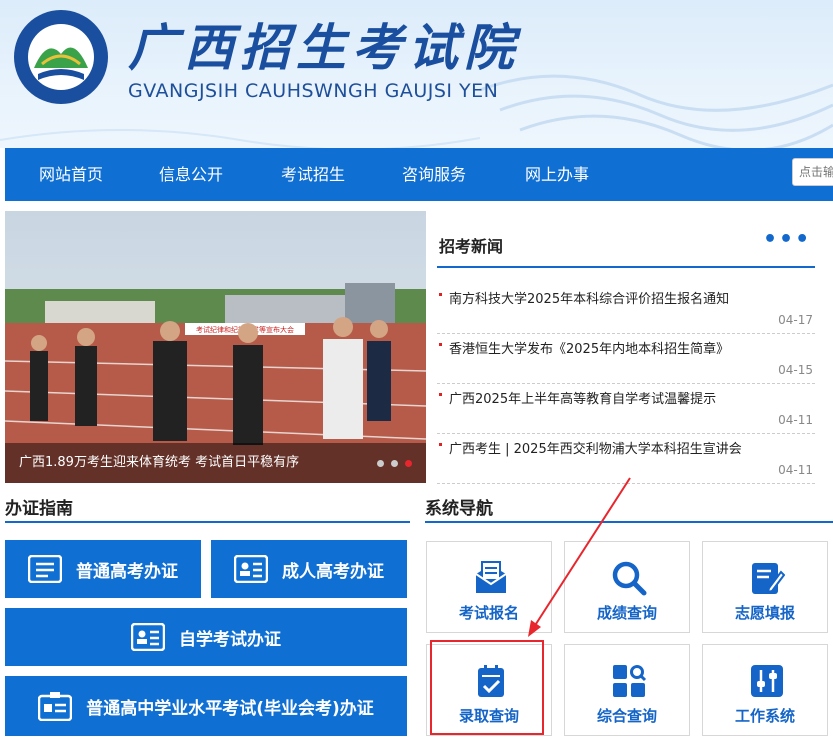  I want to click on news-item-title: 广西2025年上半年高等教育自学考试温馨提示, so click(582, 397).